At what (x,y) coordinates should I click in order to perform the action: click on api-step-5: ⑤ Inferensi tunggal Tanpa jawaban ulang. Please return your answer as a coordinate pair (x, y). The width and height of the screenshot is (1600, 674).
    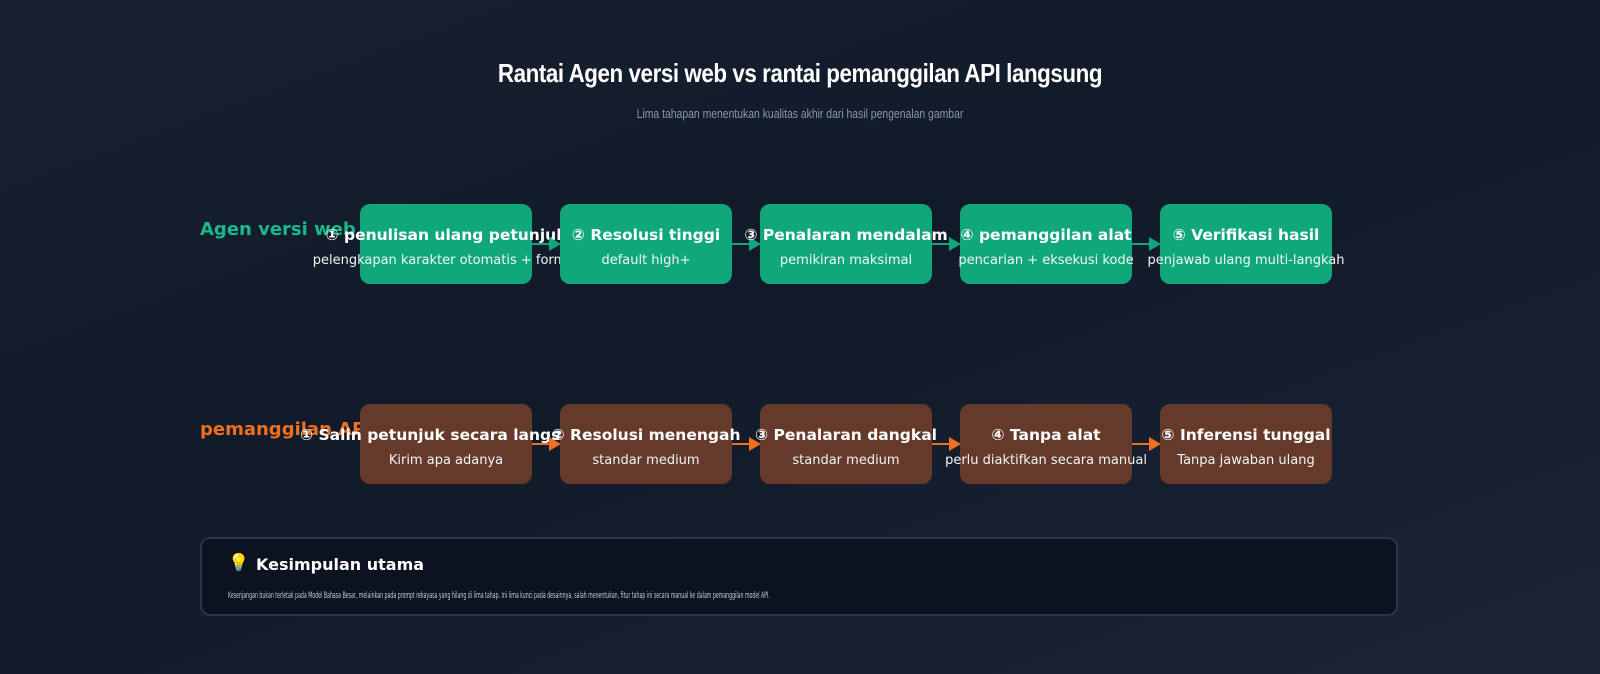
    Looking at the image, I should click on (1246, 444).